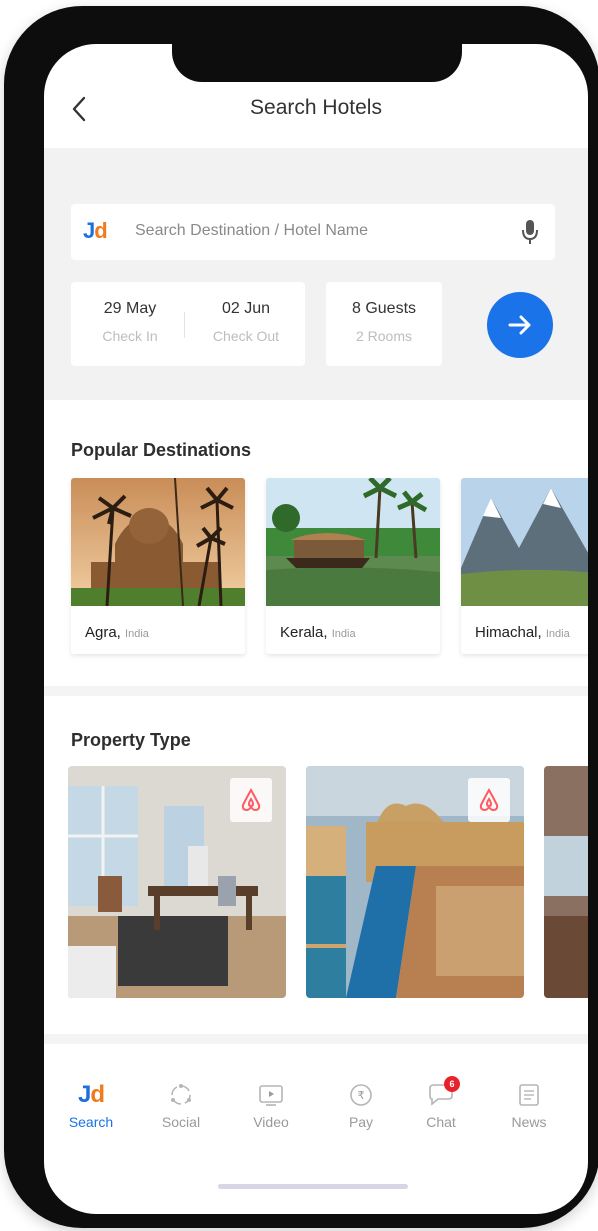 This screenshot has width=598, height=1231. I want to click on pay-icon: ₹, so click(361, 1095).